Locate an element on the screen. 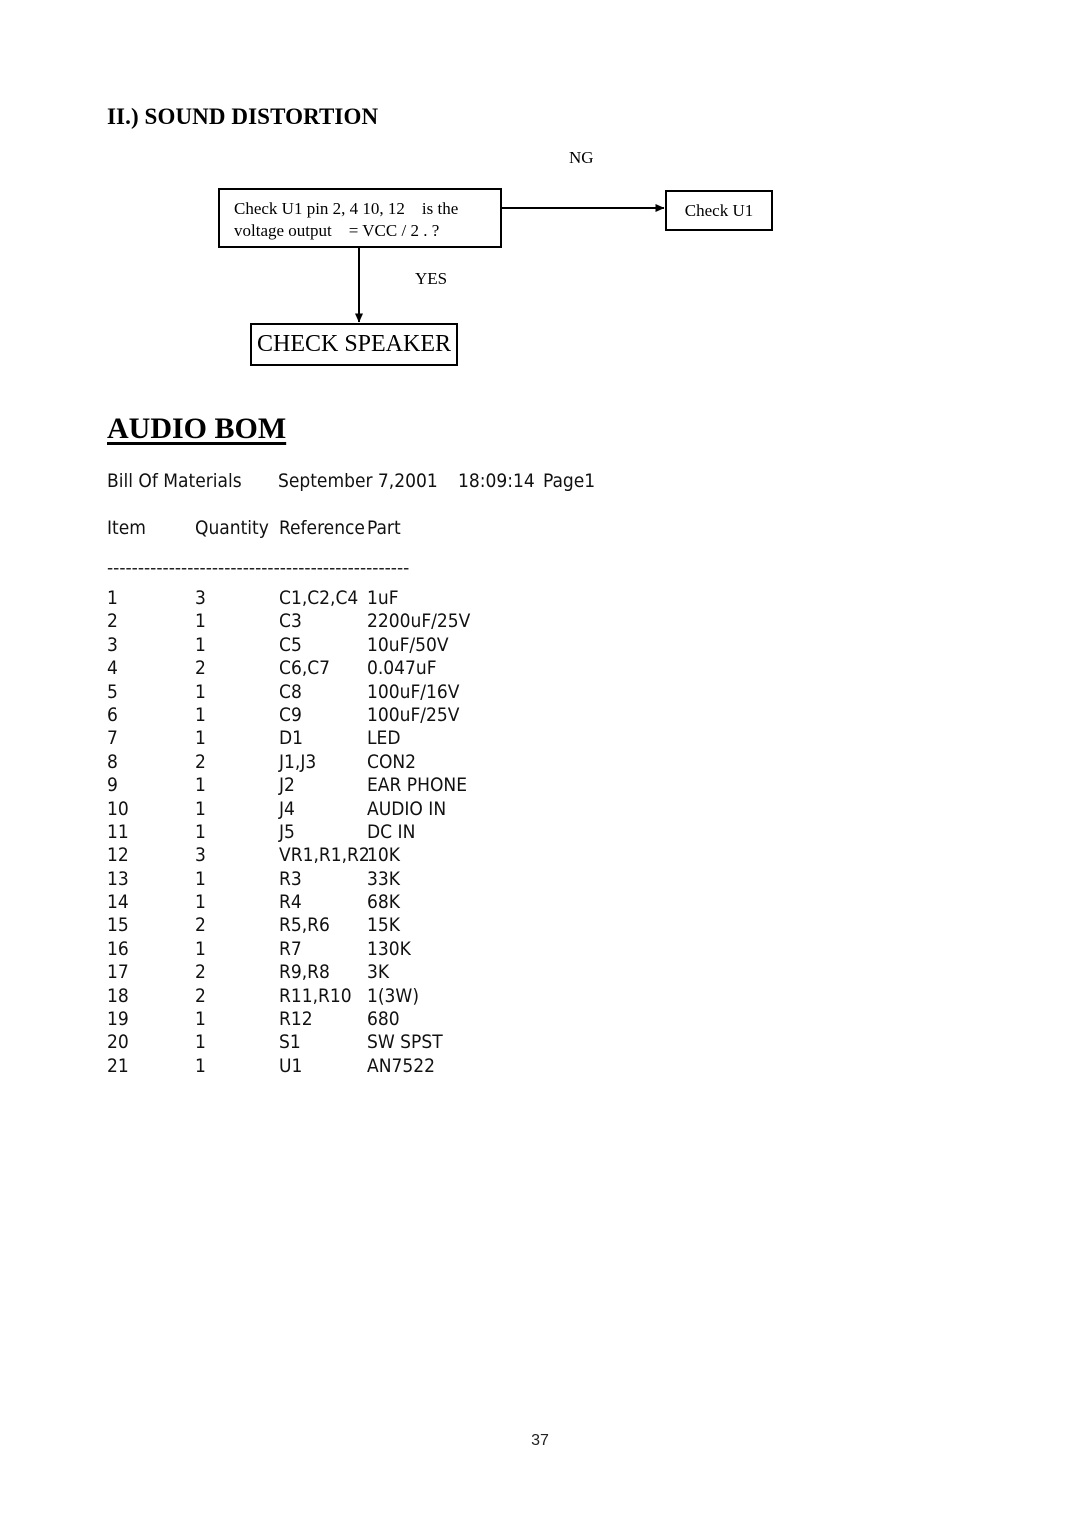  cell-part: 15K is located at coordinates (383, 925).